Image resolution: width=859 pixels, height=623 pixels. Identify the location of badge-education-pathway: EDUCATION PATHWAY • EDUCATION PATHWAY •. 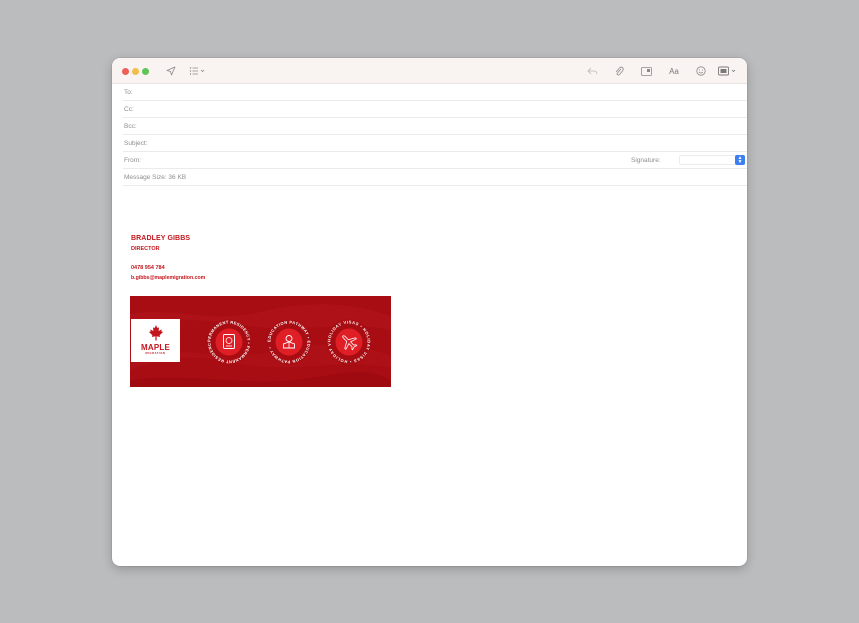
(289, 342).